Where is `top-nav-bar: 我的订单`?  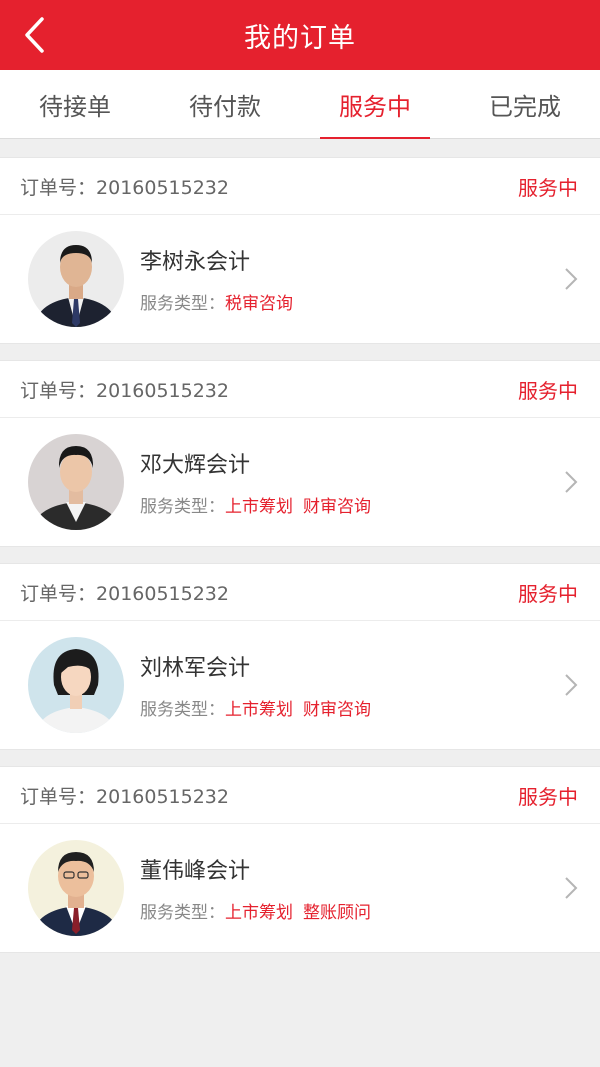
top-nav-bar: 我的订单 is located at coordinates (300, 35).